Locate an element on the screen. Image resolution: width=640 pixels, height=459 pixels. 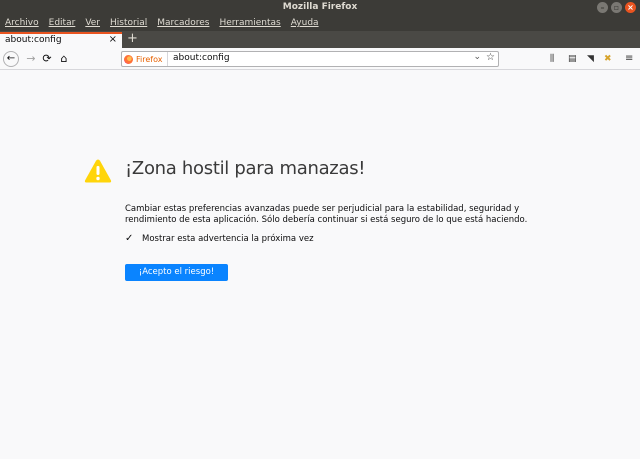
window-title: Mozilla Firefox is located at coordinates (320, 7).